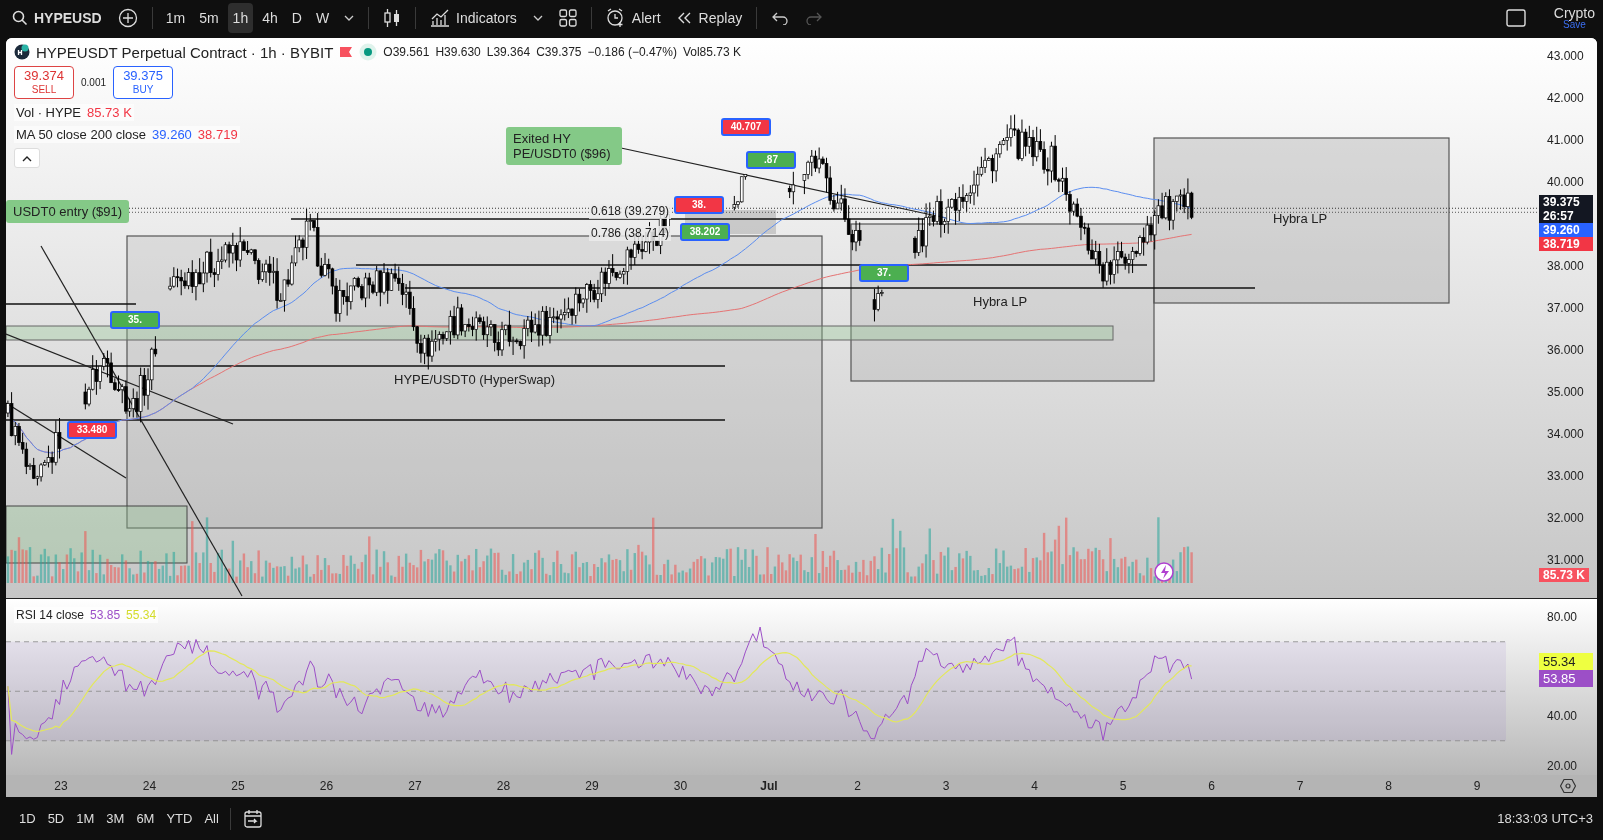  I want to click on fibonacci-level-label: 0.786 (38.714), so click(630, 233).